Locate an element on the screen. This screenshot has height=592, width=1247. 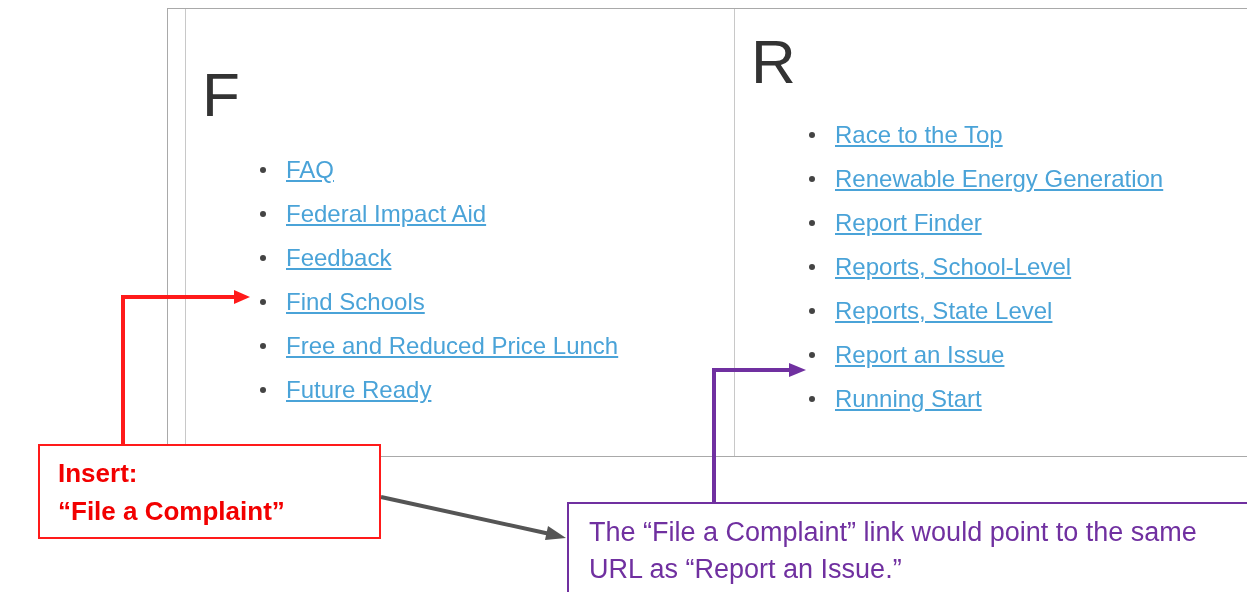
index-link: Find Schools is located at coordinates (355, 302).